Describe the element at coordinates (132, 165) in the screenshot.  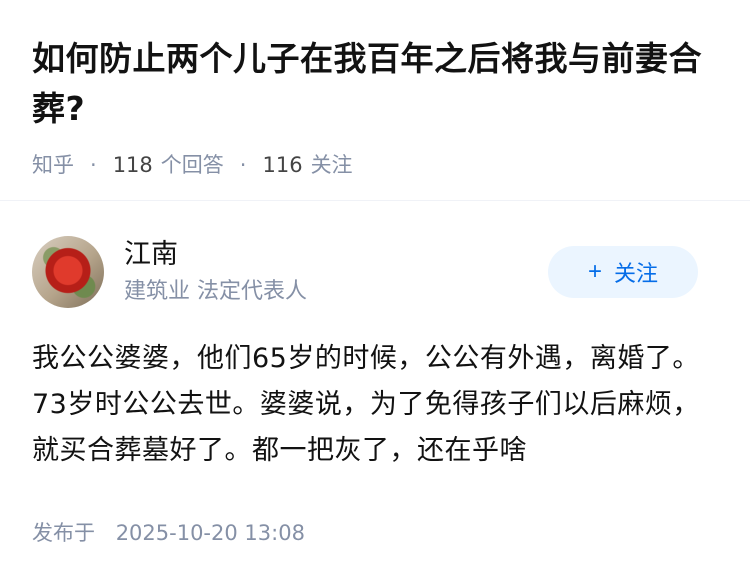
I see `answer-count-number: 118` at that location.